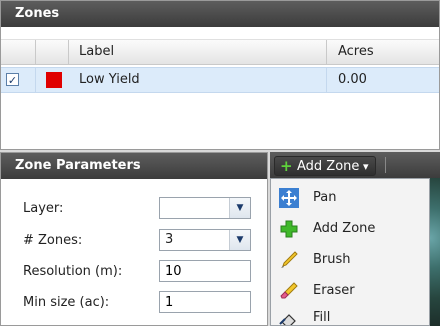  I want to click on menu-item-eraser: Eraser, so click(350, 291).